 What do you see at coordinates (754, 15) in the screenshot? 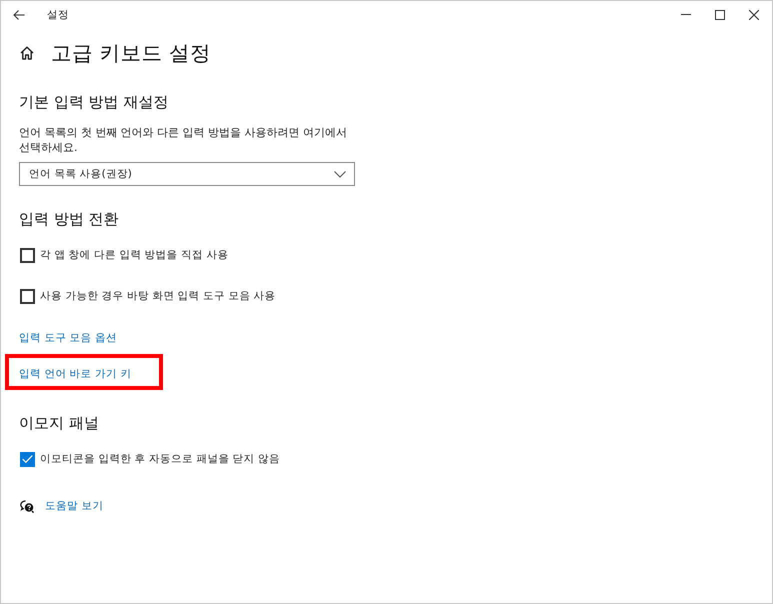
I see `close-icon` at bounding box center [754, 15].